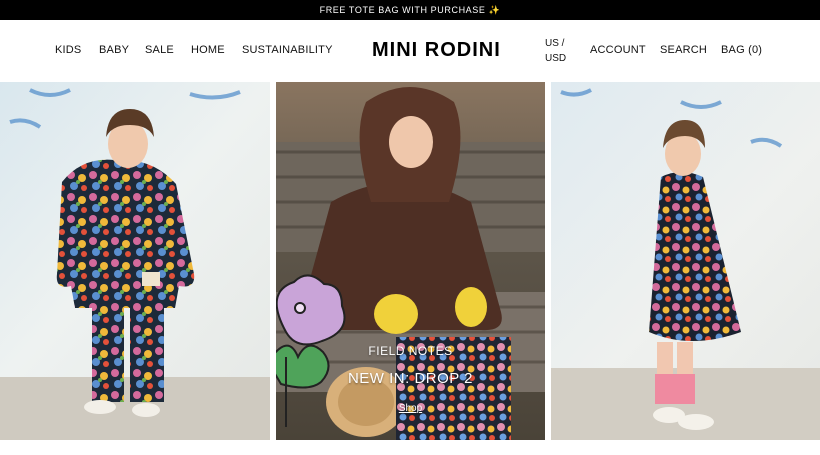 This screenshot has width=820, height=455. What do you see at coordinates (68, 50) in the screenshot?
I see `nav-kids: KIDS` at bounding box center [68, 50].